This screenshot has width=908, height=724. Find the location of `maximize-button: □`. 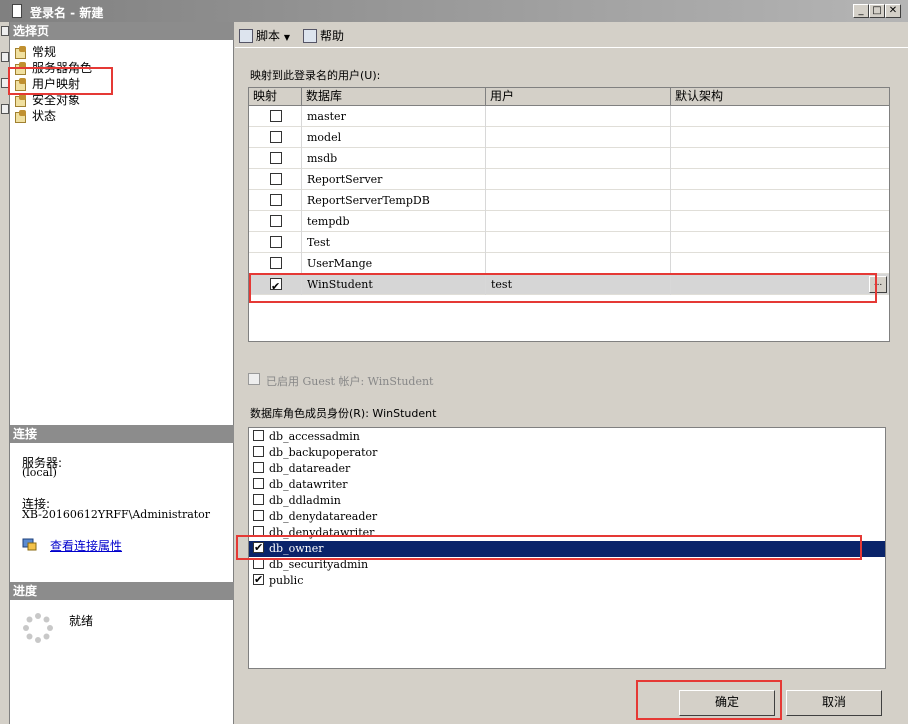

maximize-button: □ is located at coordinates (877, 11).